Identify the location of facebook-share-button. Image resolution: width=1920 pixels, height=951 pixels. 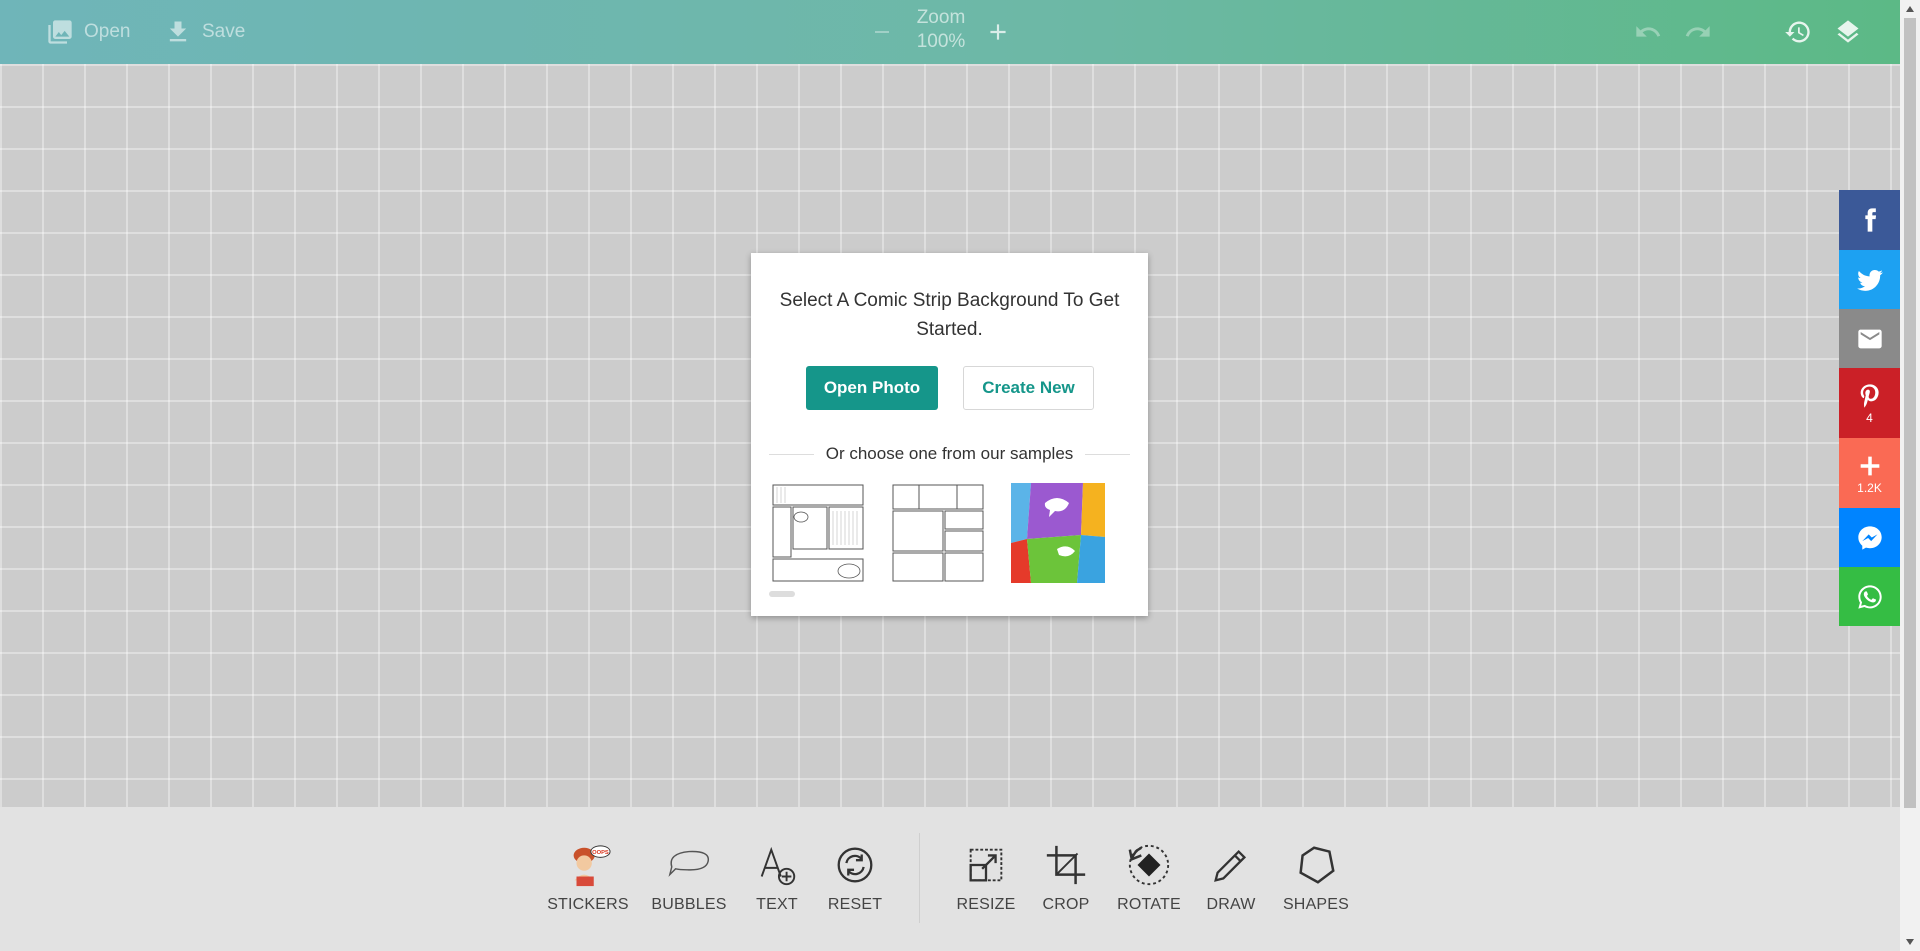
(1869, 220).